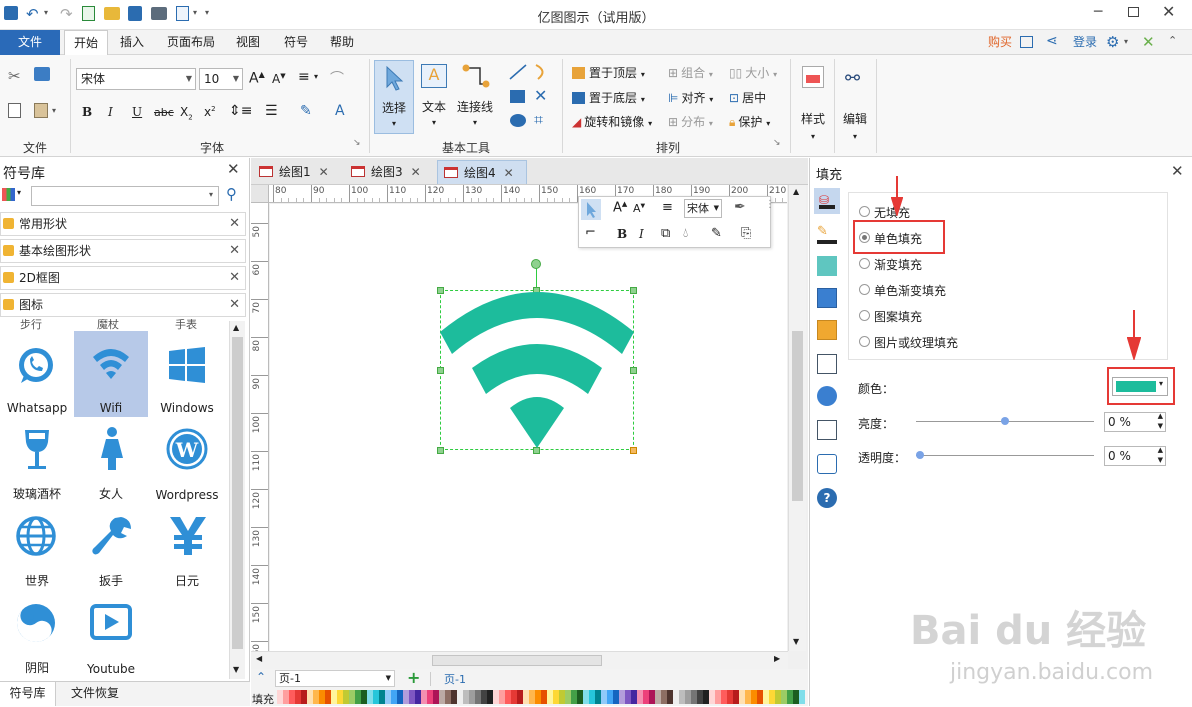 The width and height of the screenshot is (1192, 707). Describe the element at coordinates (87, 112) in the screenshot. I see `bold-icon: B` at that location.